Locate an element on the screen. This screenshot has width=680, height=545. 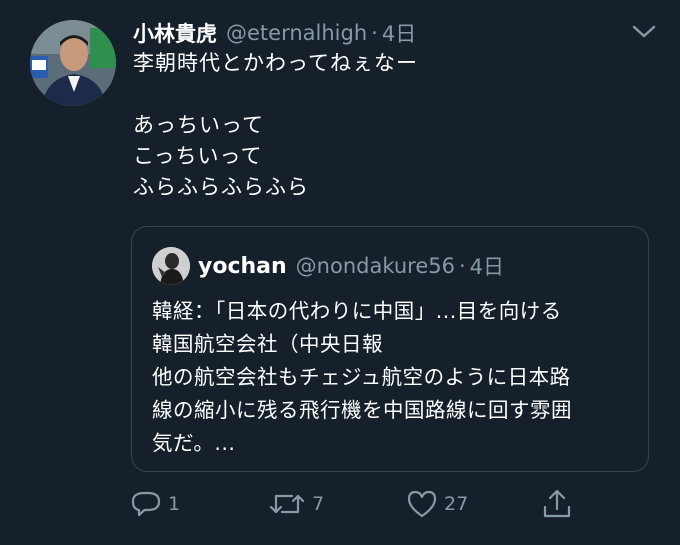
share-button is located at coordinates (557, 504).